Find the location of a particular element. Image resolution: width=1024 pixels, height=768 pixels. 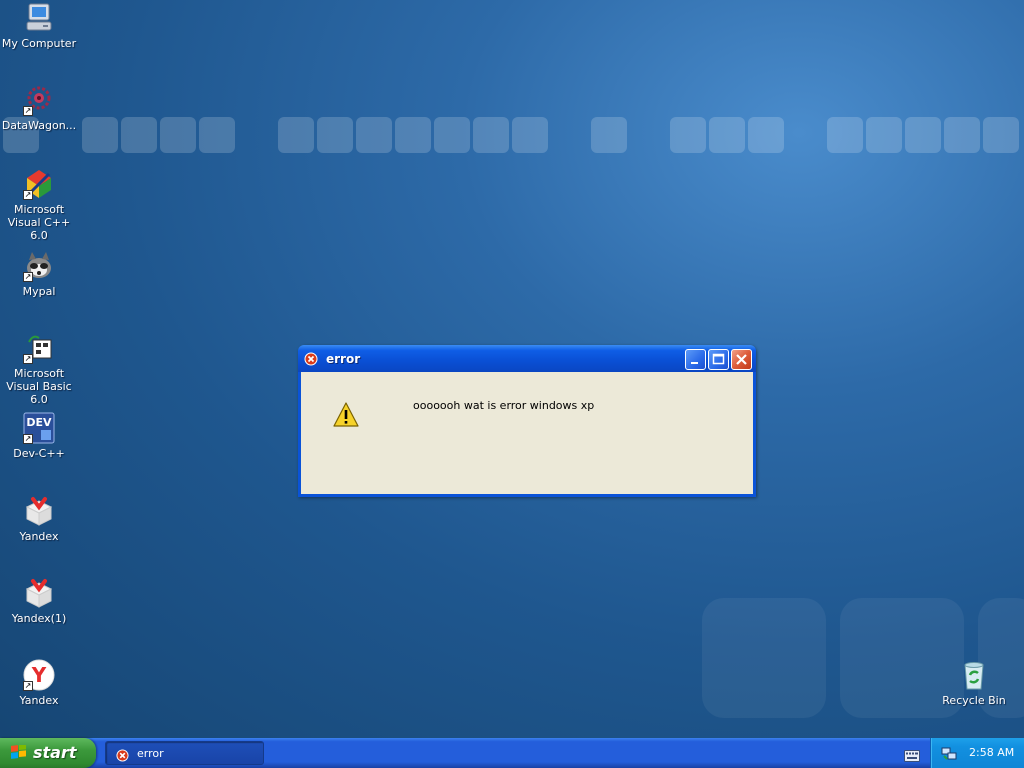

desktop-icon-label: Microsoft Visual C++ 6.0 is located at coordinates (39, 222).